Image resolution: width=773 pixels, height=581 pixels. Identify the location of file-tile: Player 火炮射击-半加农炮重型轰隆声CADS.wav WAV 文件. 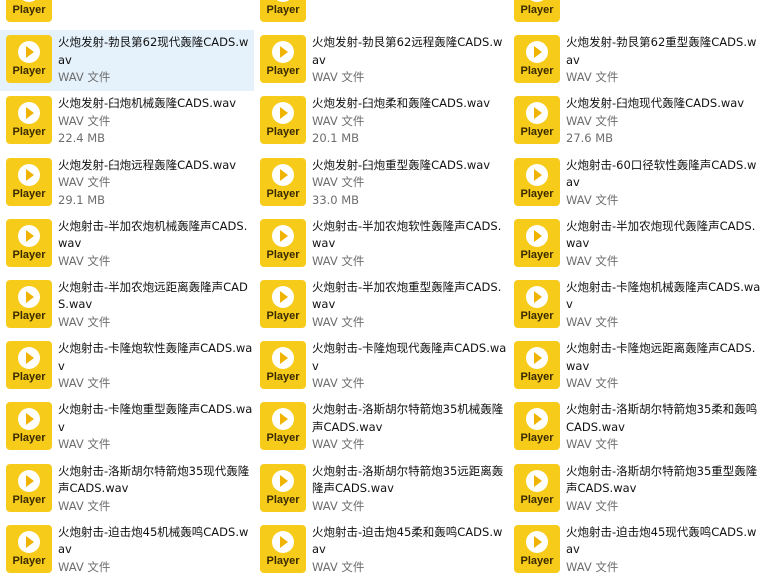
(381, 305).